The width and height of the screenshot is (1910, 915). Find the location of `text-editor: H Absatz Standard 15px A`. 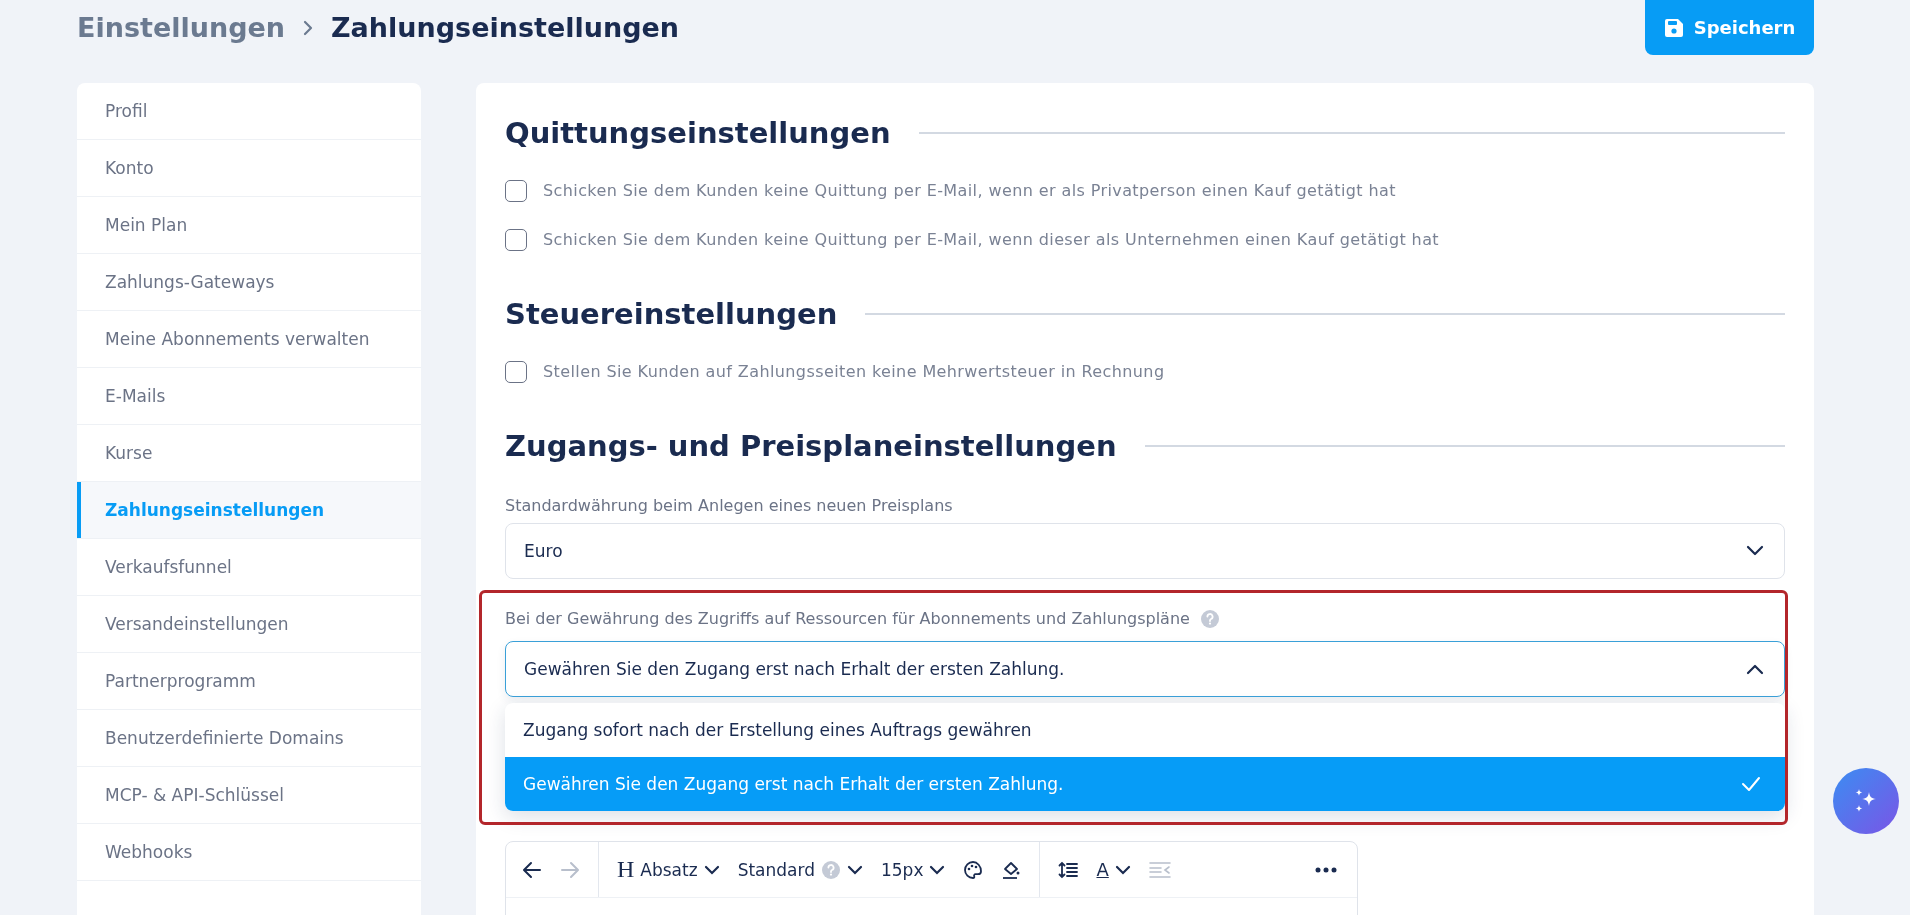

text-editor: H Absatz Standard 15px A is located at coordinates (931, 878).